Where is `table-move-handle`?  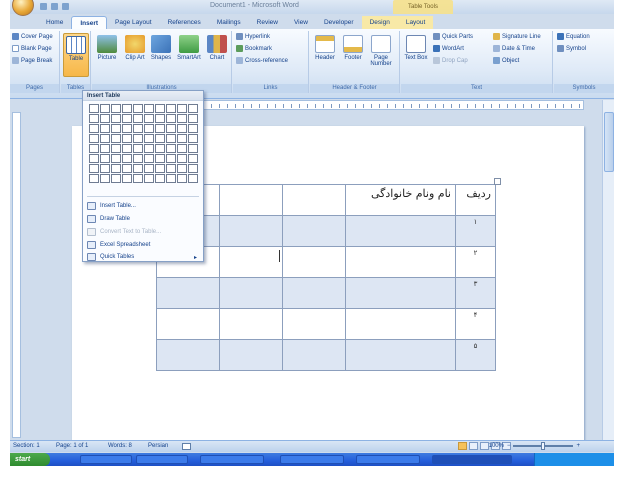 table-move-handle is located at coordinates (497, 181).